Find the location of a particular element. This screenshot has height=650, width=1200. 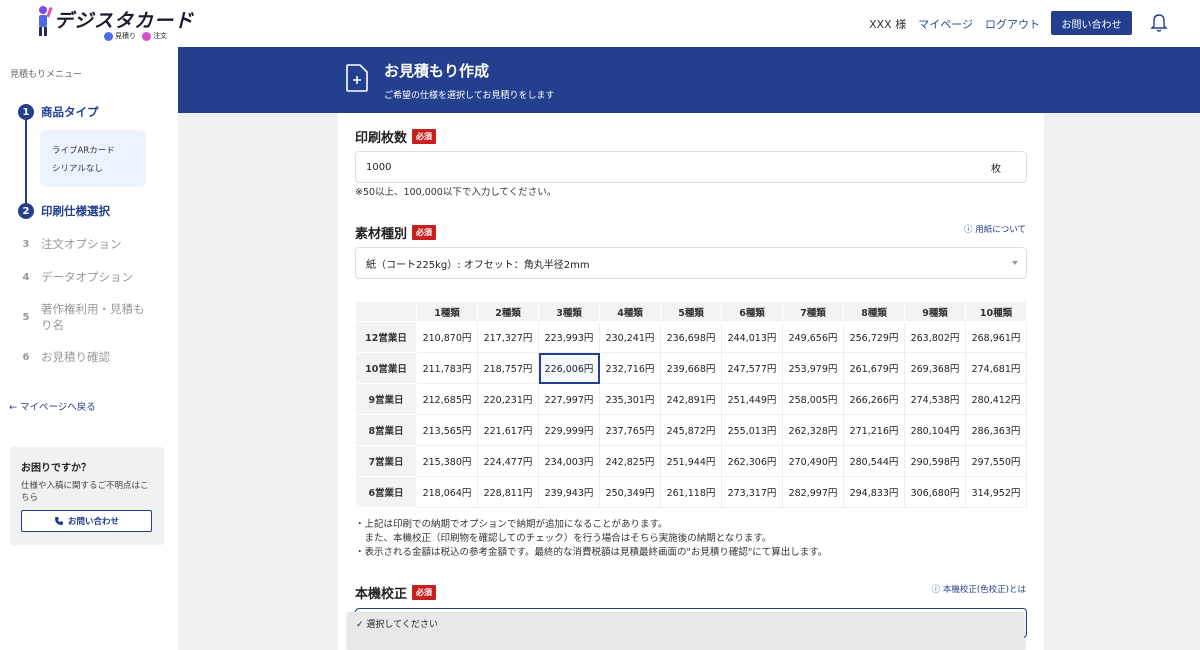

price-cell: 211,783円 is located at coordinates (447, 368).